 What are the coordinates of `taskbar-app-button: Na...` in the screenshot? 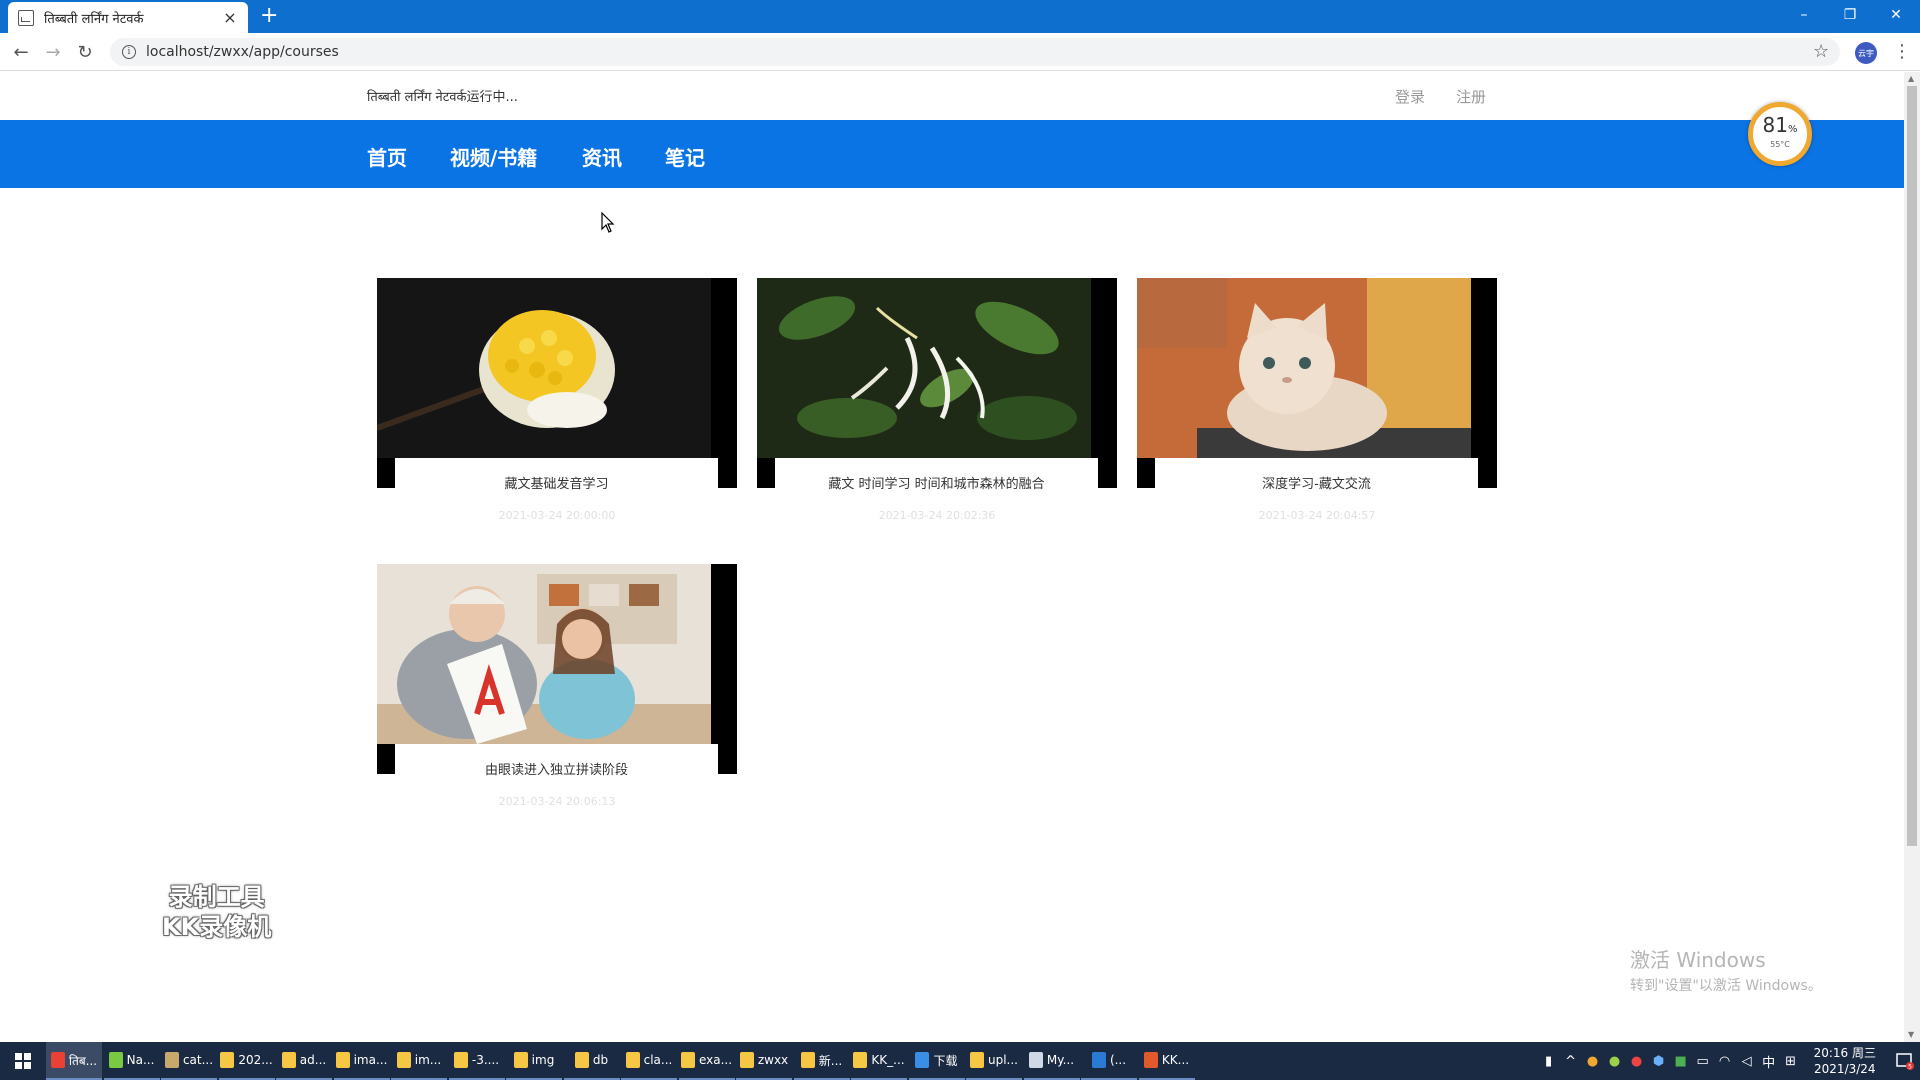 It's located at (131, 1061).